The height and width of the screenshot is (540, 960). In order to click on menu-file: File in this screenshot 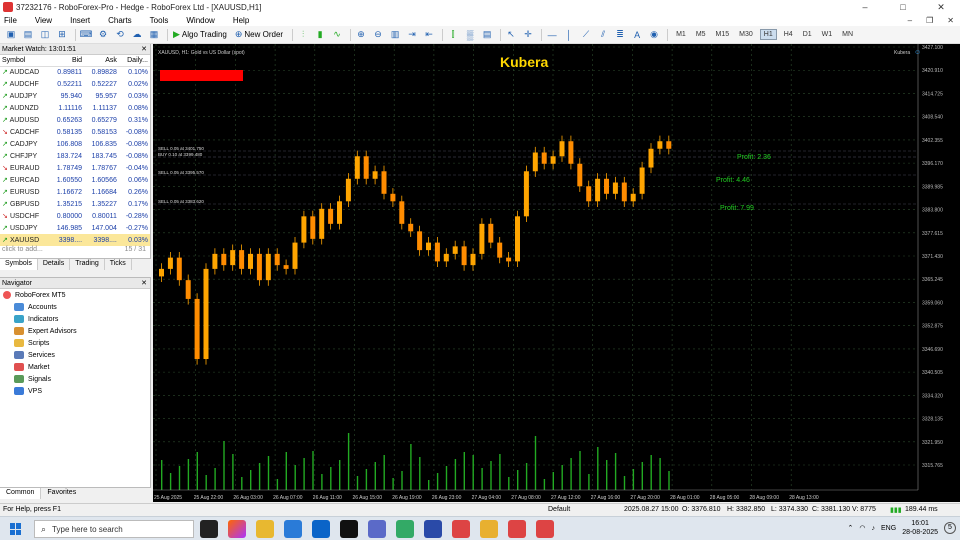, I will do `click(13, 20)`.